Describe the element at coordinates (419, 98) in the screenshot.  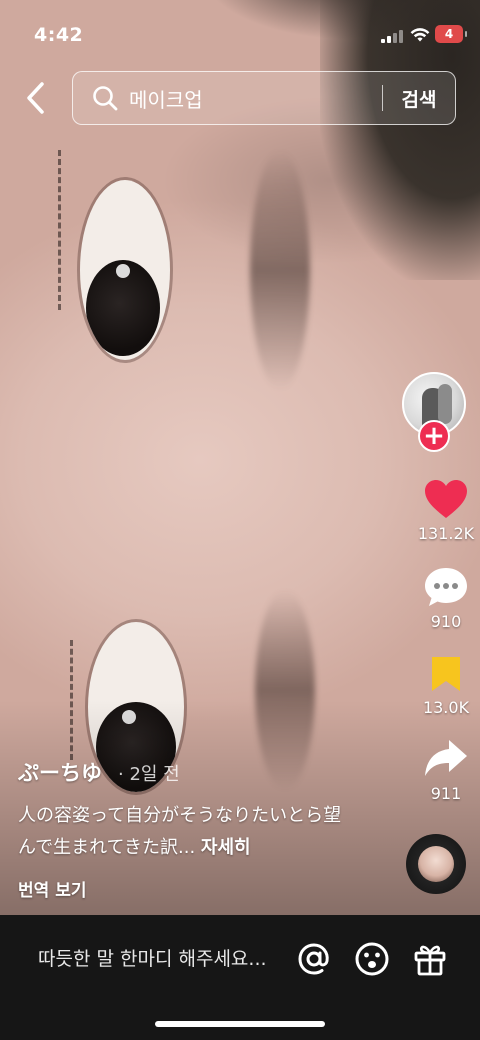
I see `search-button: 검색` at that location.